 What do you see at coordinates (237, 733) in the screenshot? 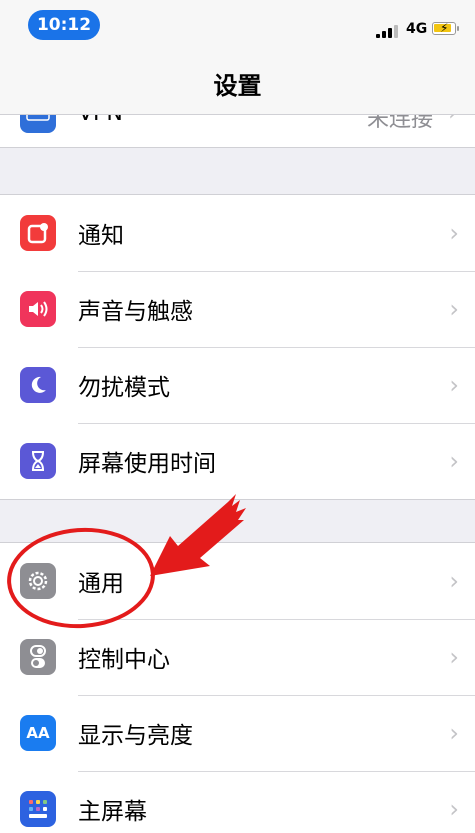
I see `settings-row-display-brightness: AA 显示与亮度 ›` at bounding box center [237, 733].